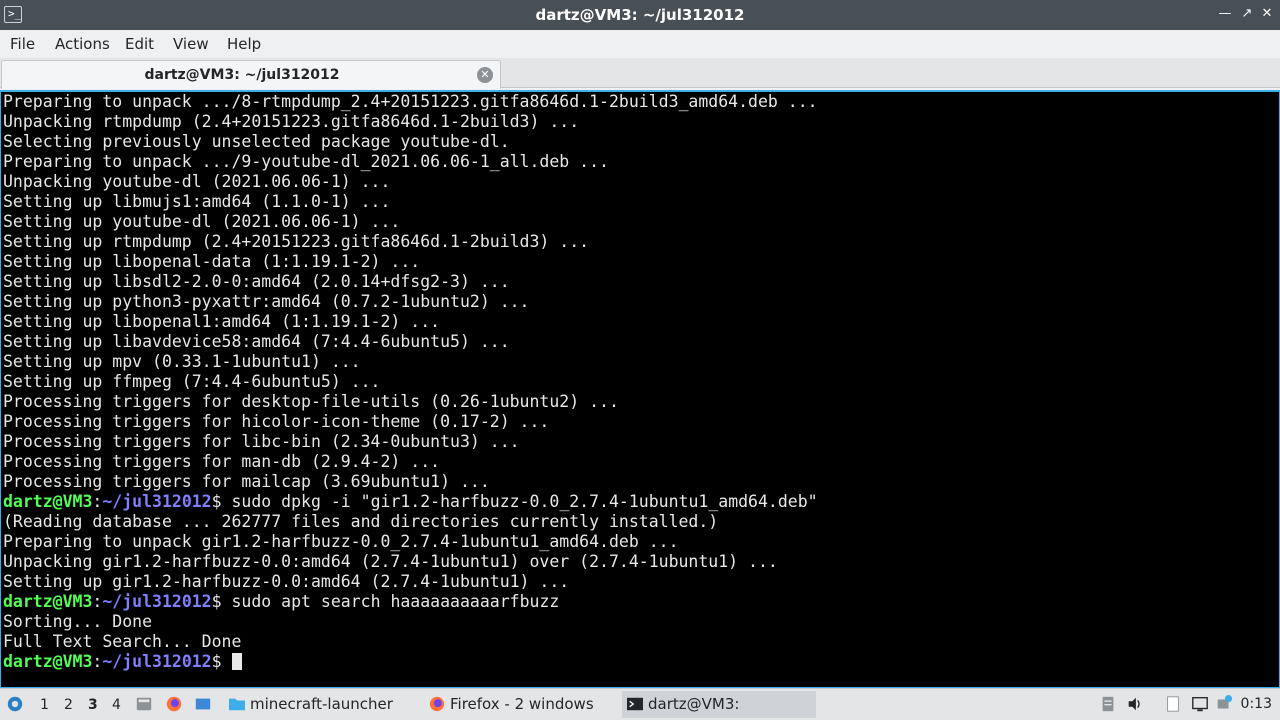 This screenshot has height=720, width=1280. I want to click on menu-help: Help, so click(244, 44).